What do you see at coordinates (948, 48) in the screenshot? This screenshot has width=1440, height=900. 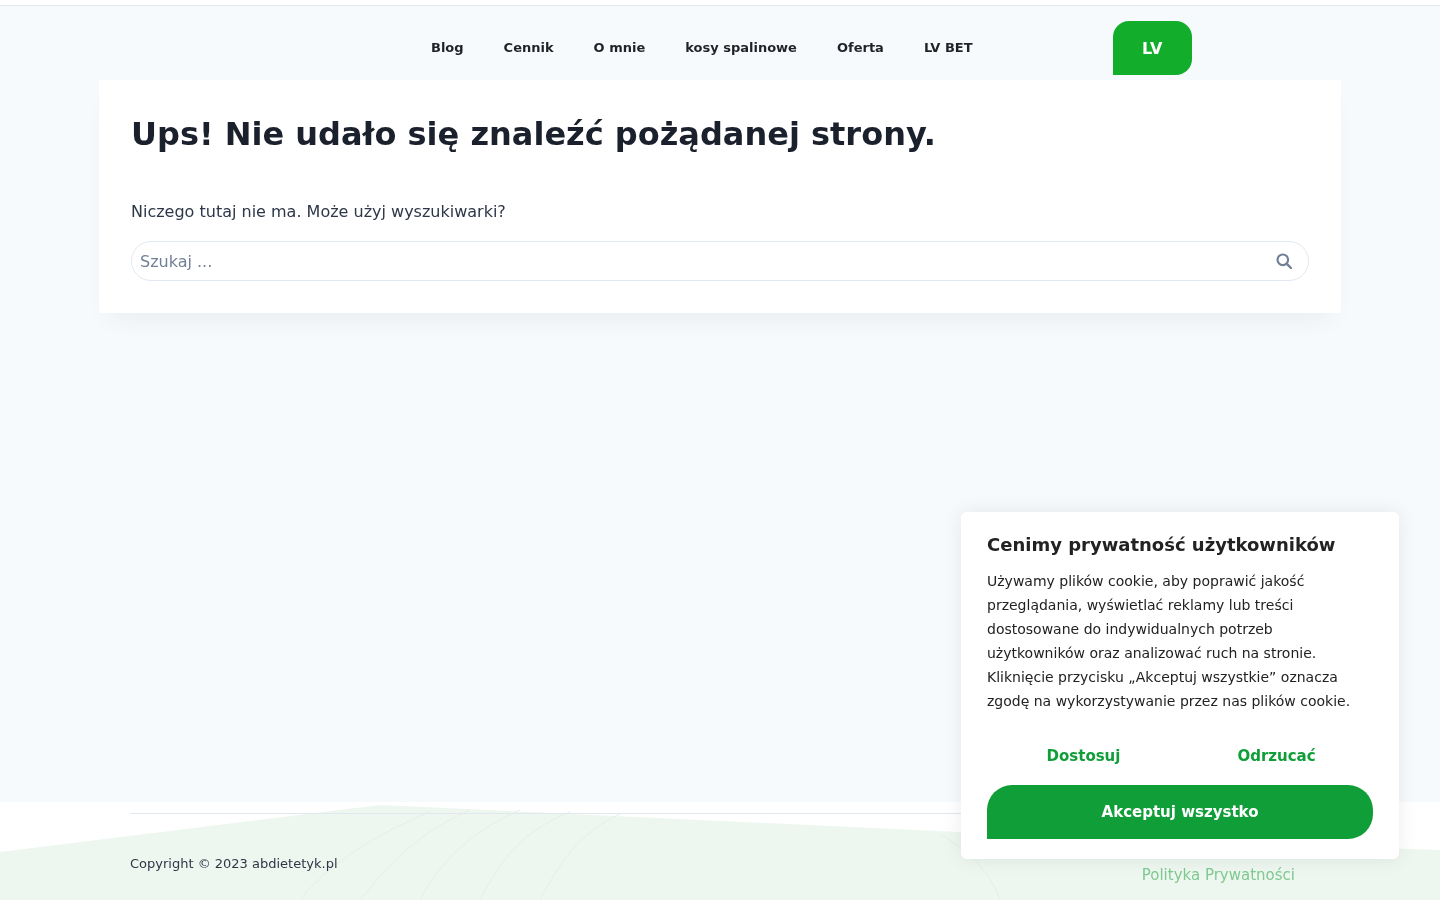 I see `nav-link: LV BET` at bounding box center [948, 48].